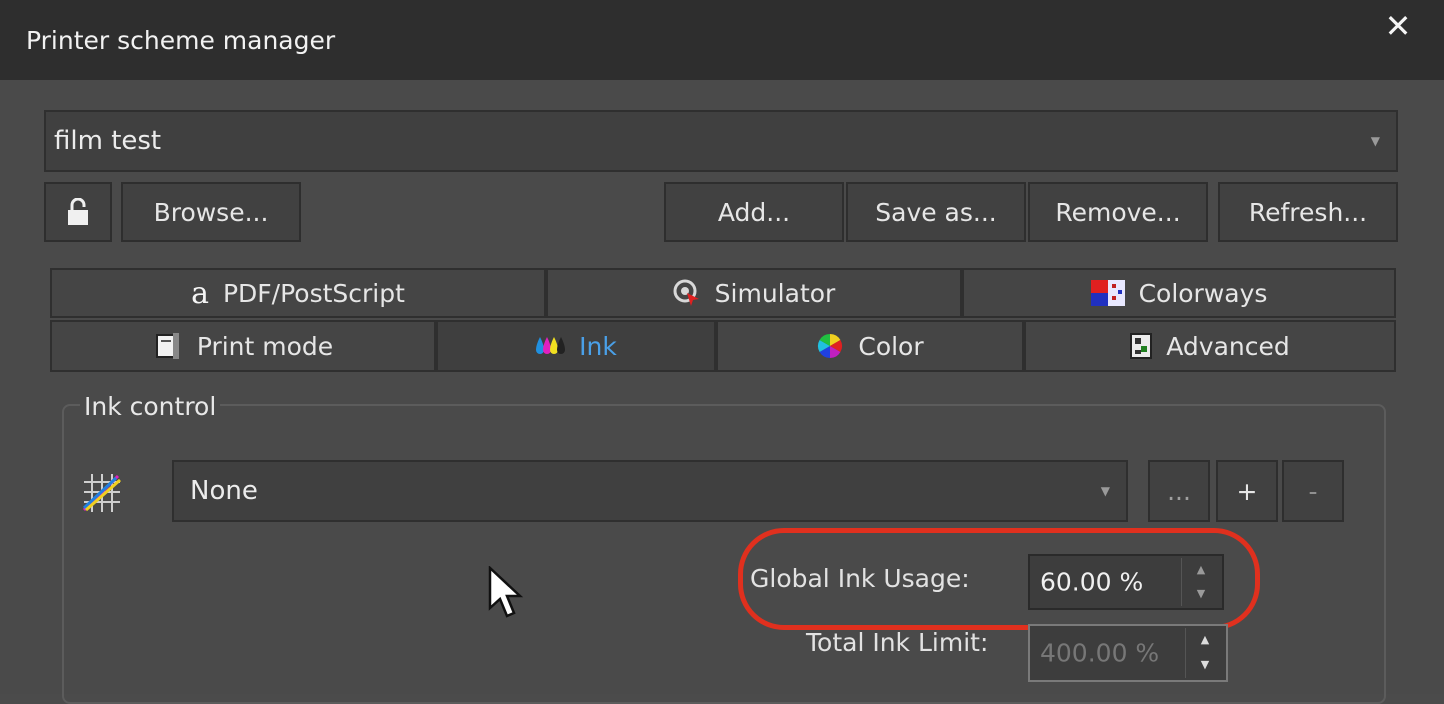 The width and height of the screenshot is (1444, 704). I want to click on close-icon: ✕, so click(1398, 26).